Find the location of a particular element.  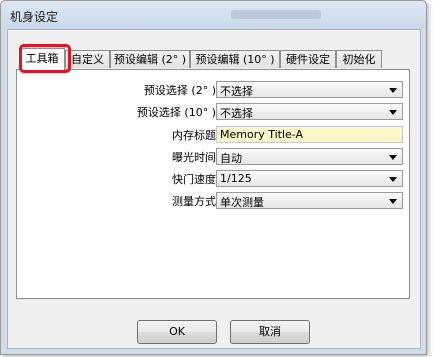

form-row-preset-2: 预设选择 (2° ) 不选择 is located at coordinates (214, 90).